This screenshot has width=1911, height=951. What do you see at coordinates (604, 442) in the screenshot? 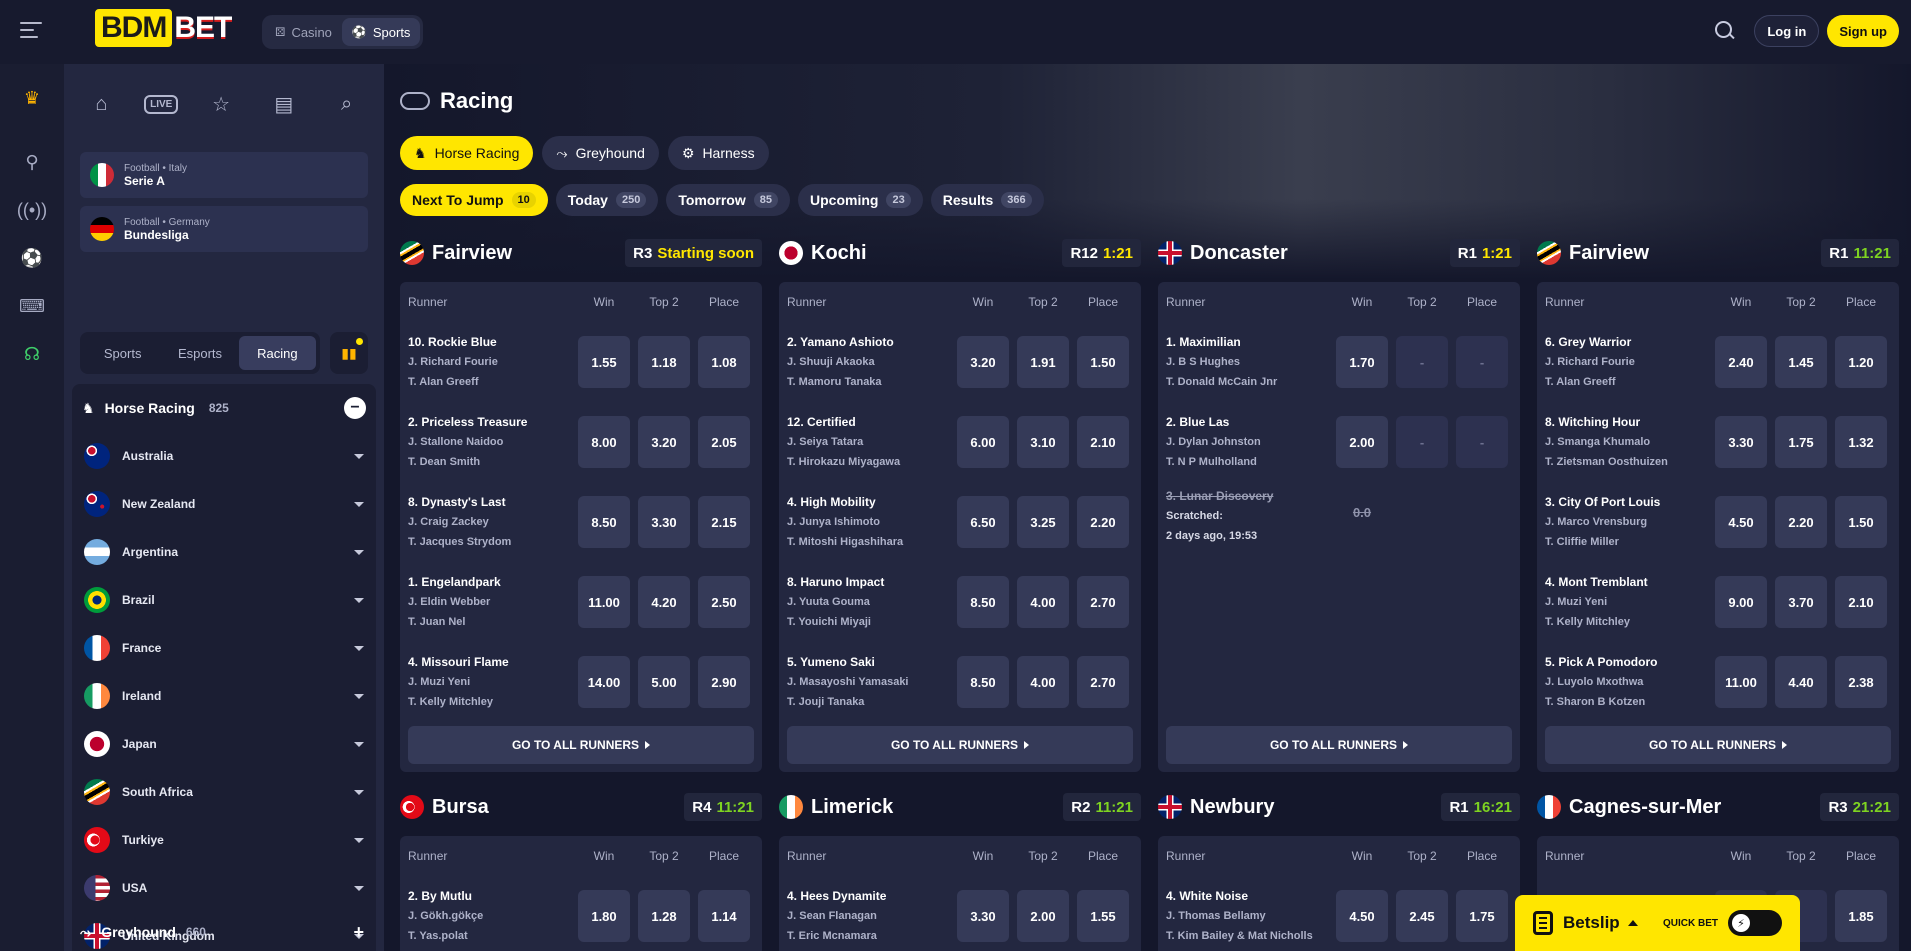
I see `odds-win-button: 8.00` at bounding box center [604, 442].